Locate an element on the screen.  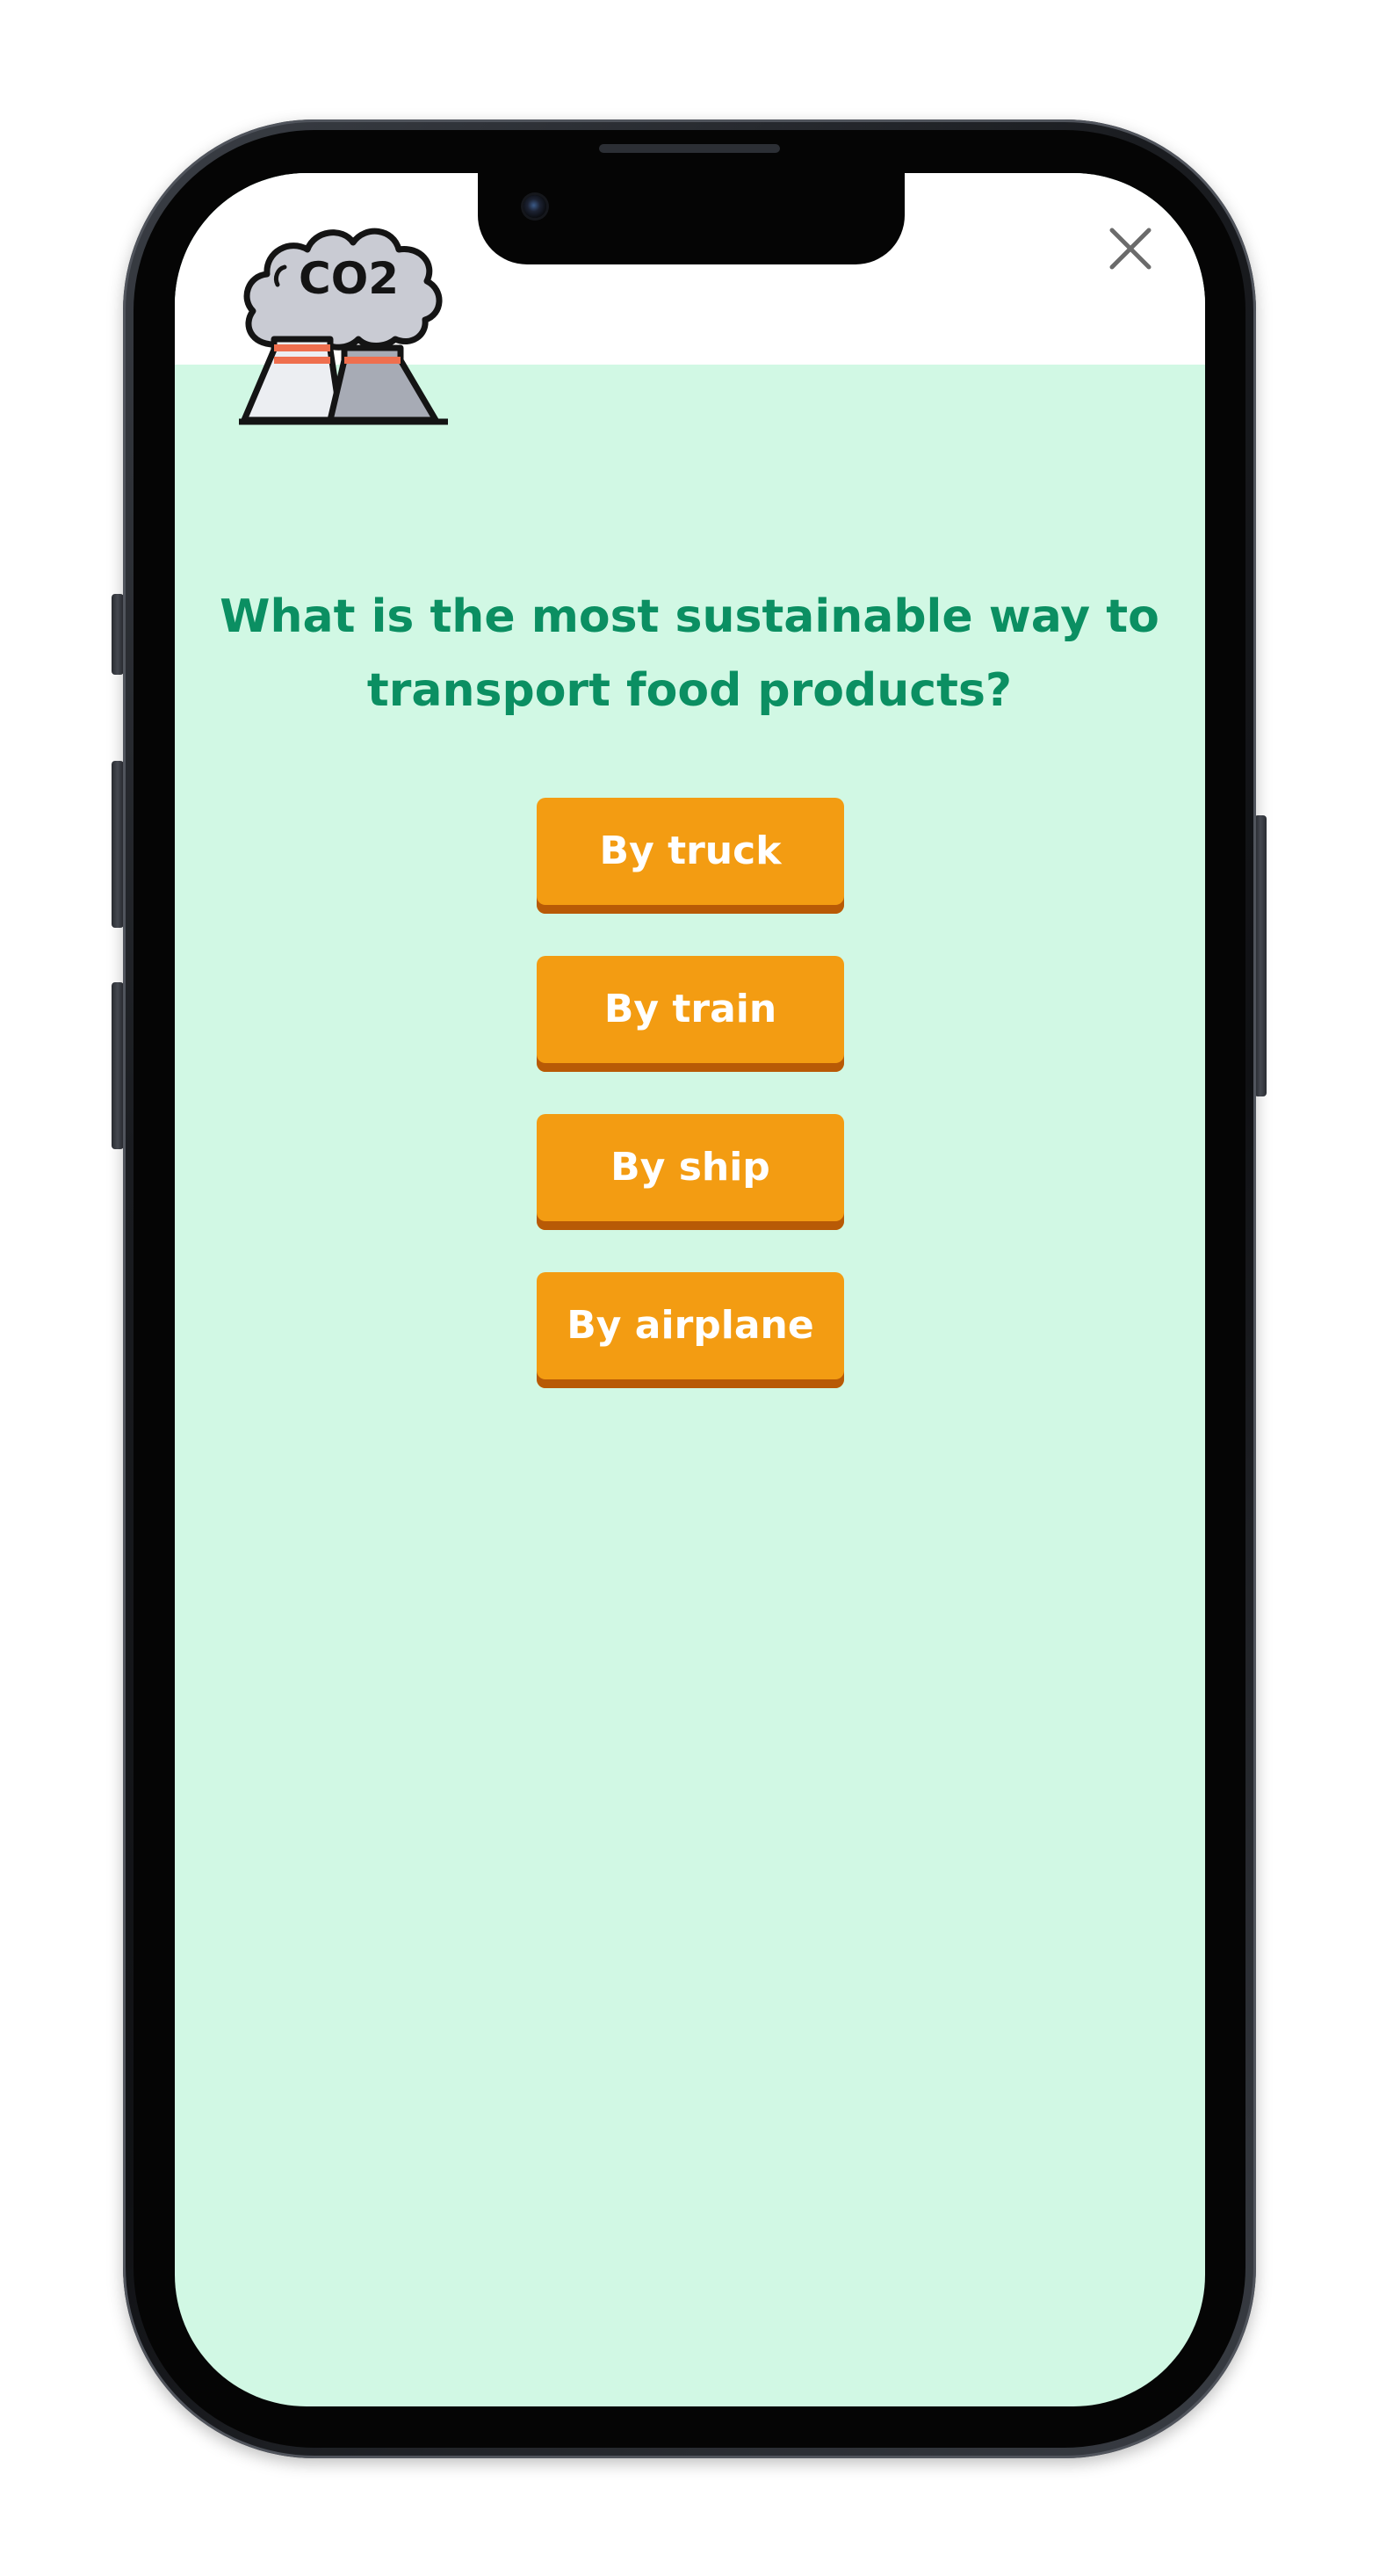
power-button is located at coordinates (1260, 955).